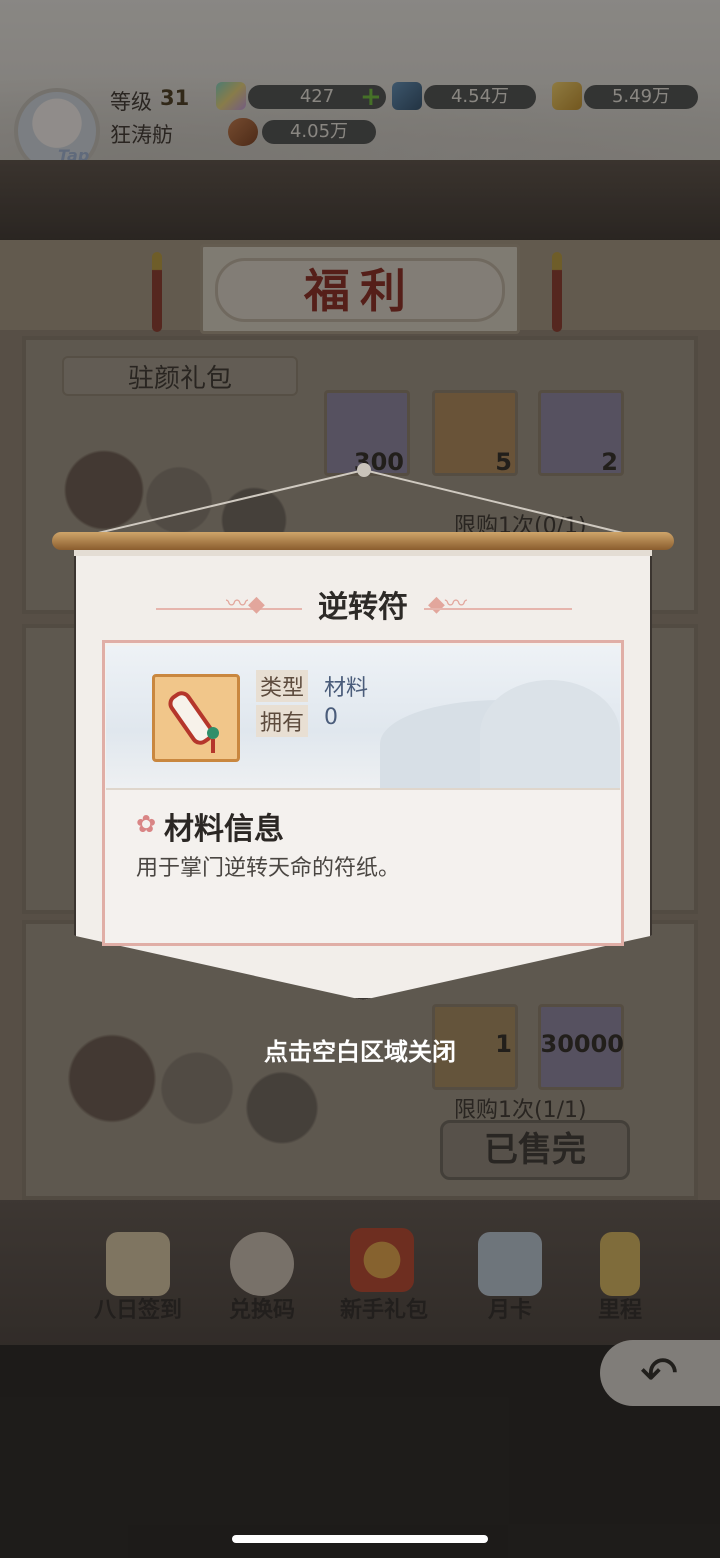  I want to click on flower-icon: ✿, so click(146, 824).